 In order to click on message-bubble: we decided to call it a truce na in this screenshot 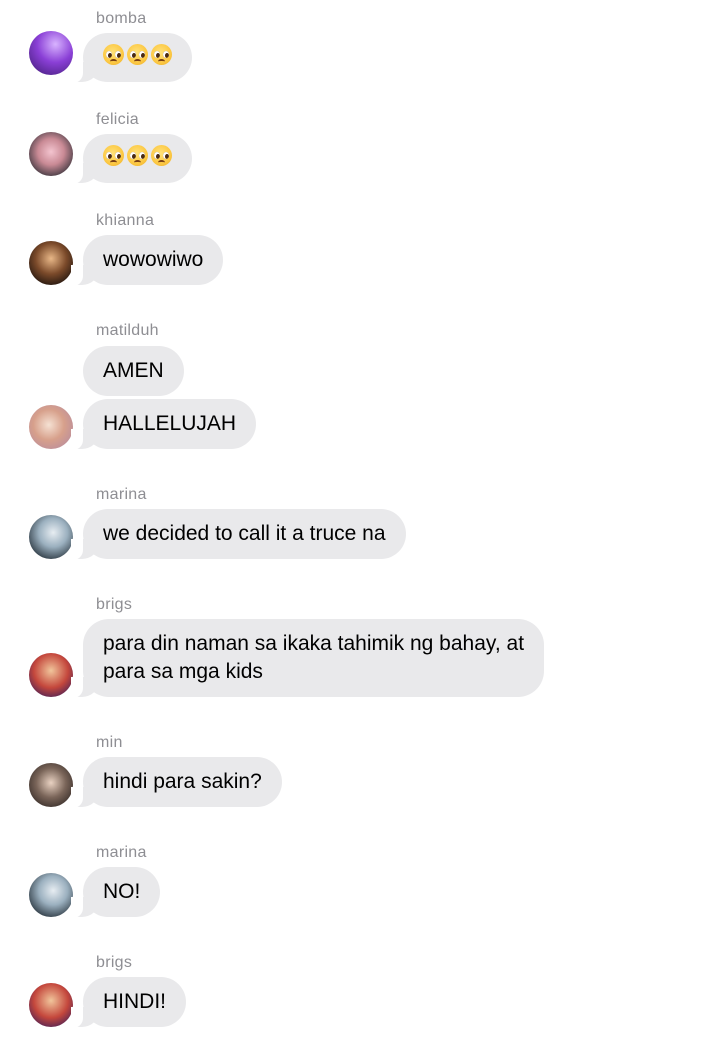, I will do `click(238, 534)`.